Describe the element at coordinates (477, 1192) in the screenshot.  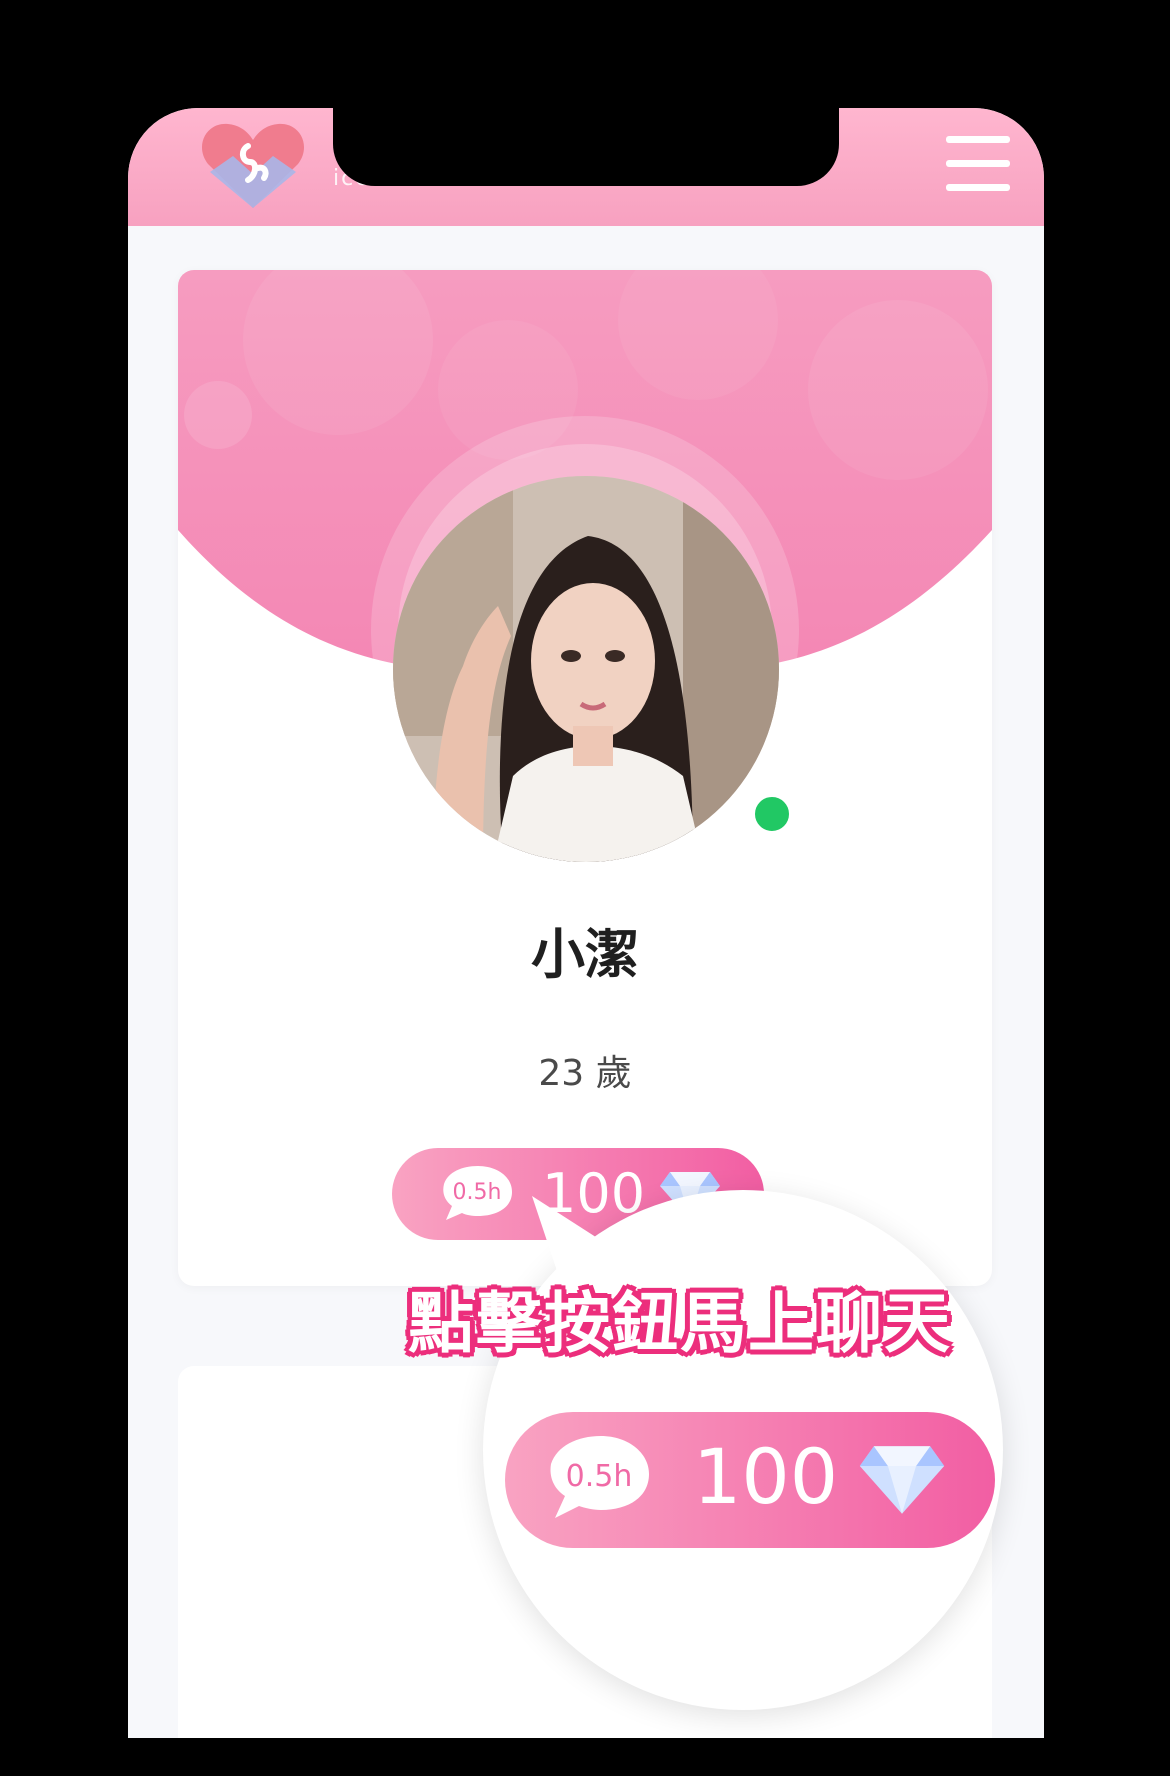
I see `chat-duration: 0.5h` at that location.